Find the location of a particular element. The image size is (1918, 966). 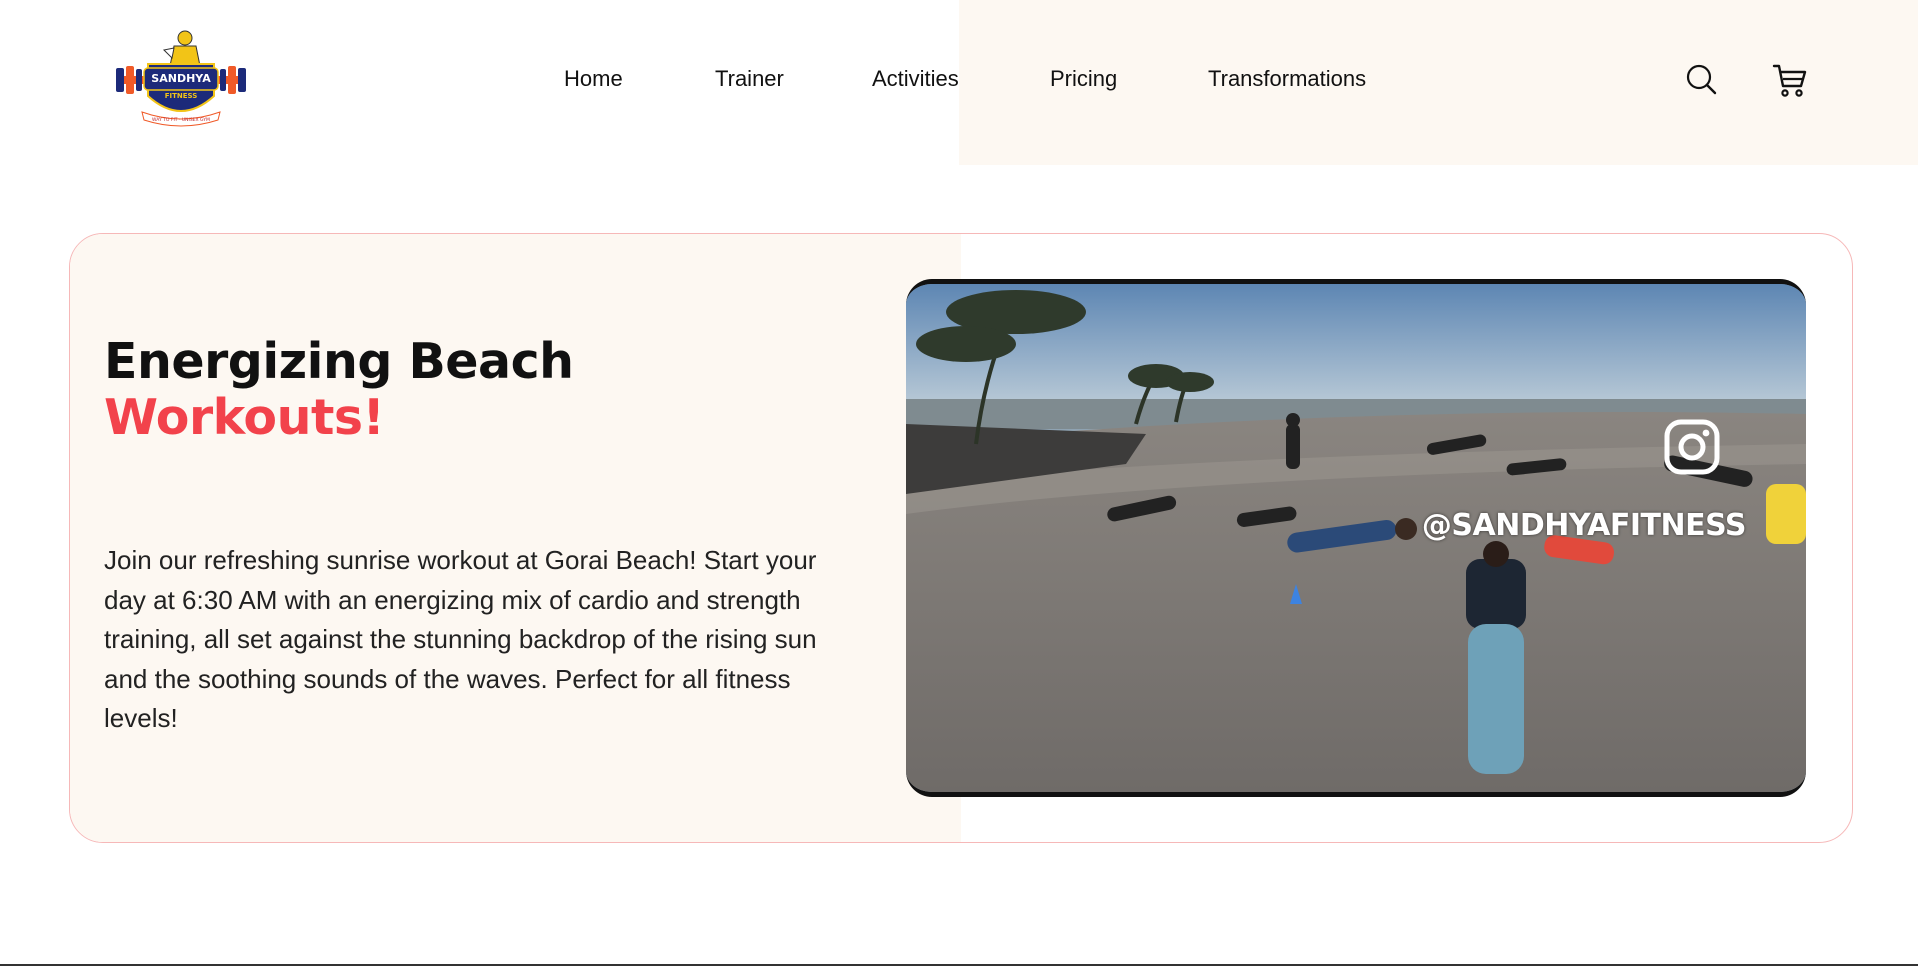

nav-home: Home is located at coordinates (593, 79).